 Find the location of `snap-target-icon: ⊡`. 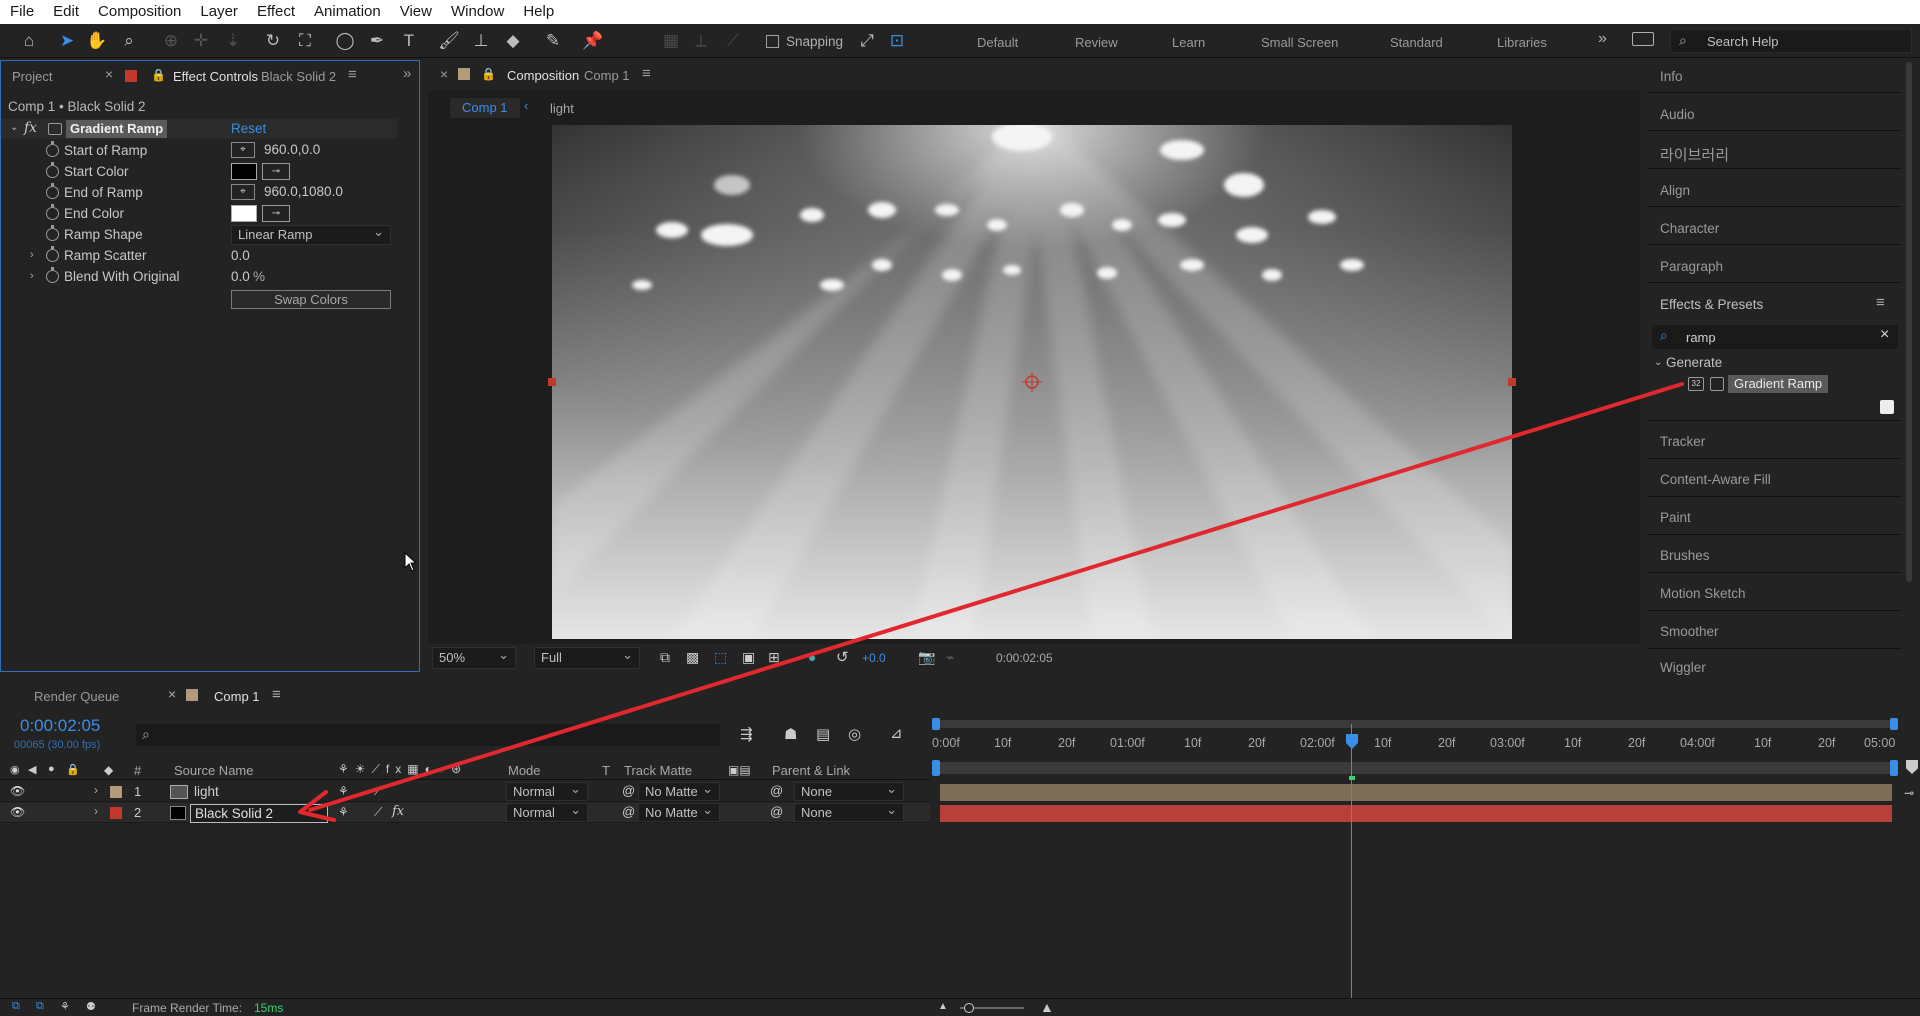

snap-target-icon: ⊡ is located at coordinates (897, 41).